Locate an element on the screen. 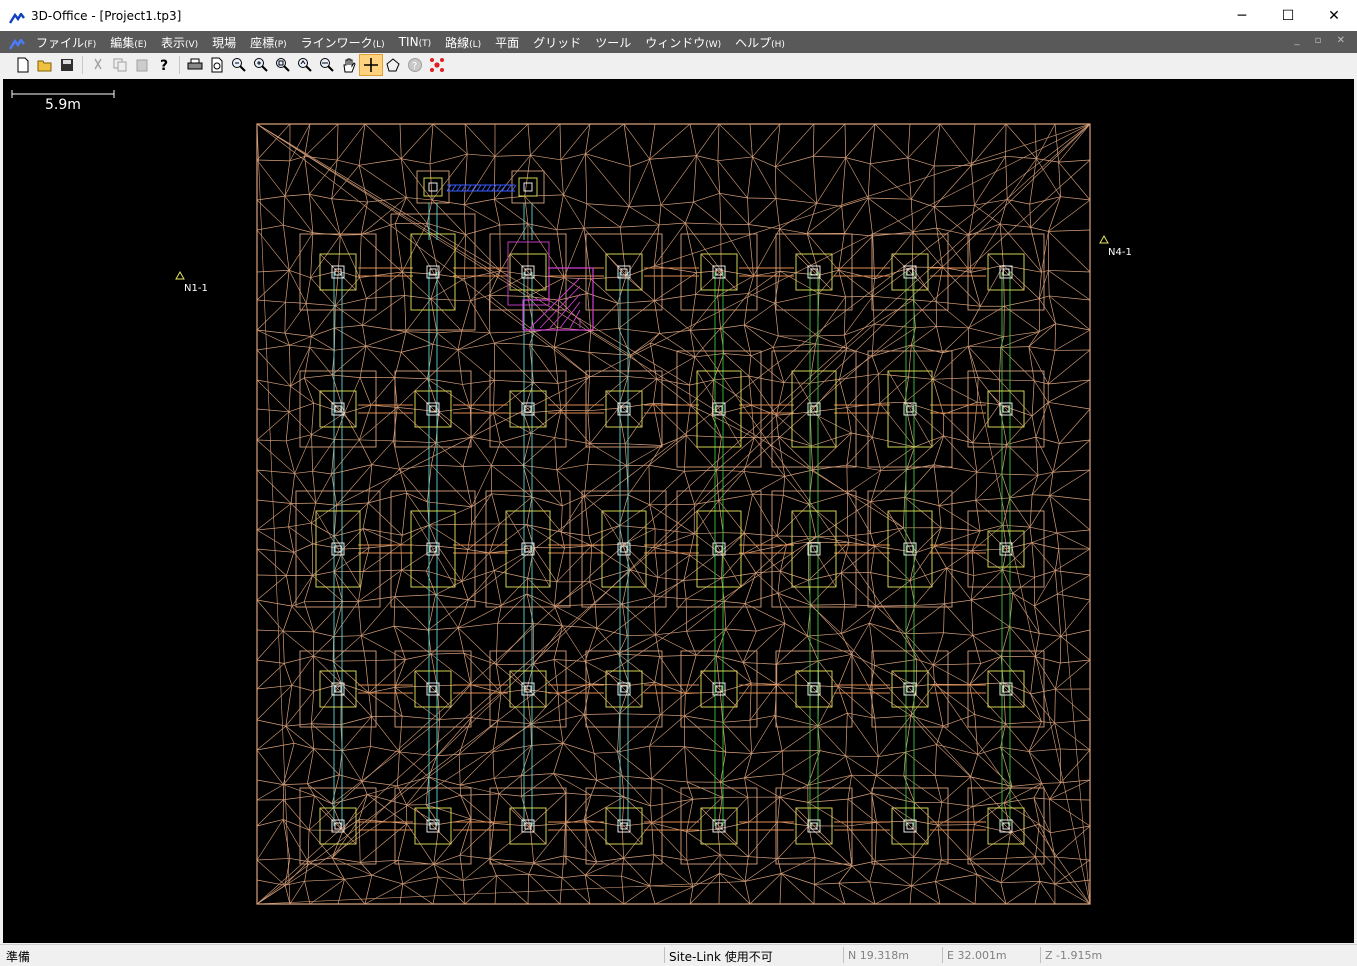  document-logo-icon is located at coordinates (17, 42).